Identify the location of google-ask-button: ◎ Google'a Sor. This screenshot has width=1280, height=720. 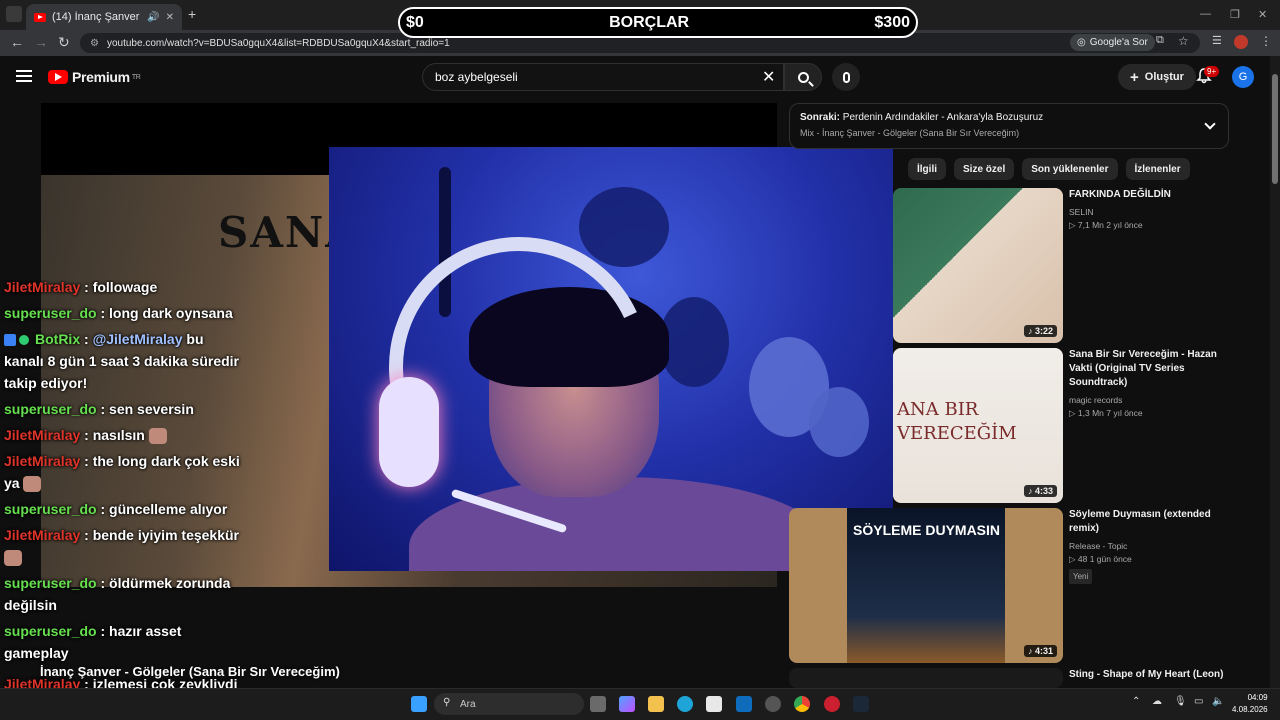
(1112, 42).